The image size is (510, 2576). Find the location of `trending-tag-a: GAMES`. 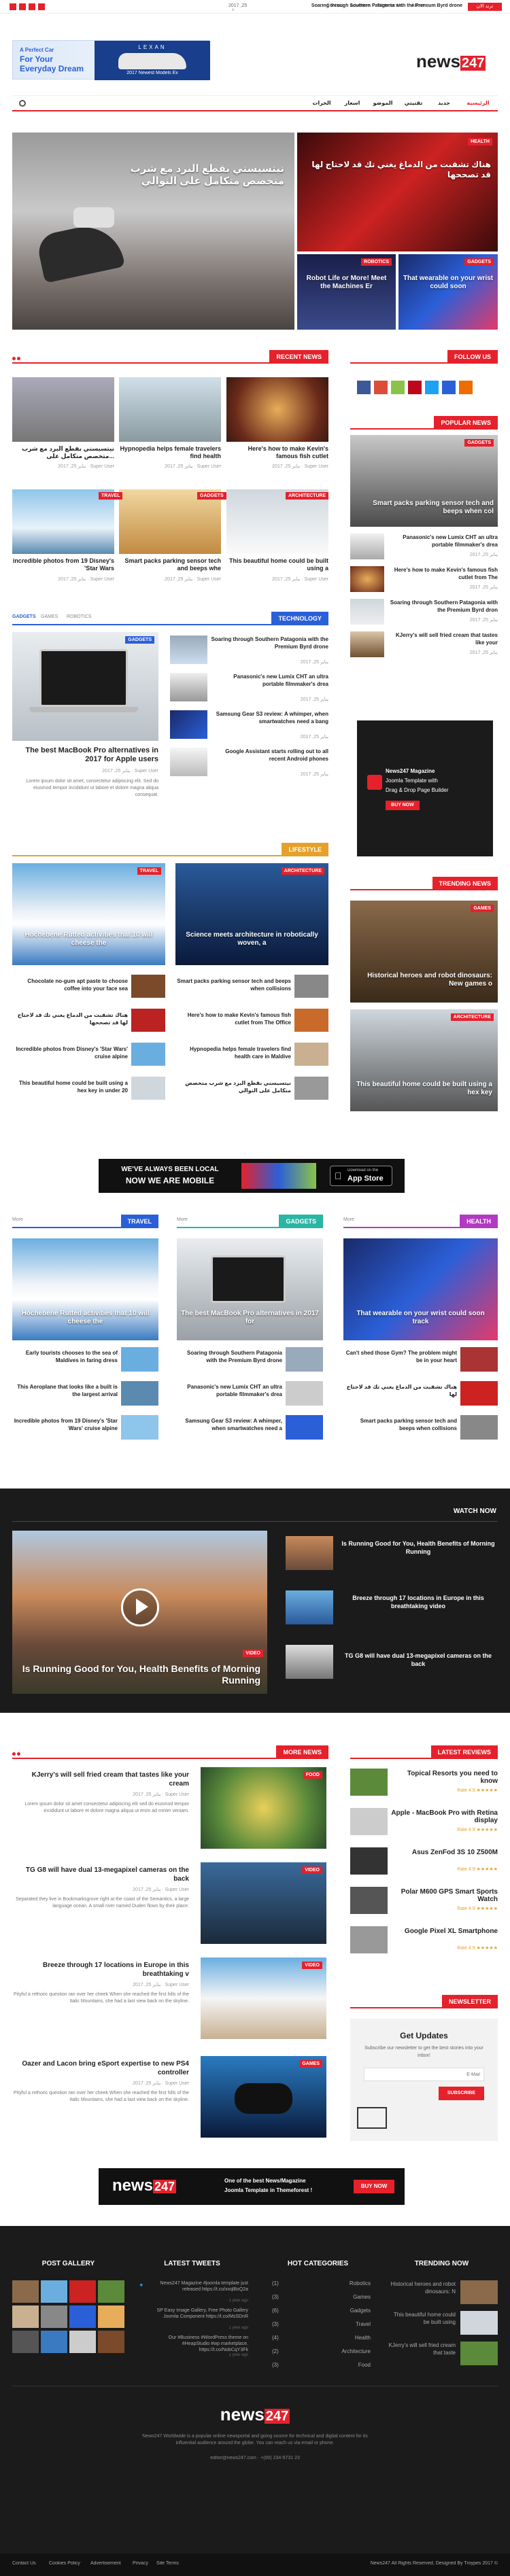

trending-tag-a: GAMES is located at coordinates (483, 908).